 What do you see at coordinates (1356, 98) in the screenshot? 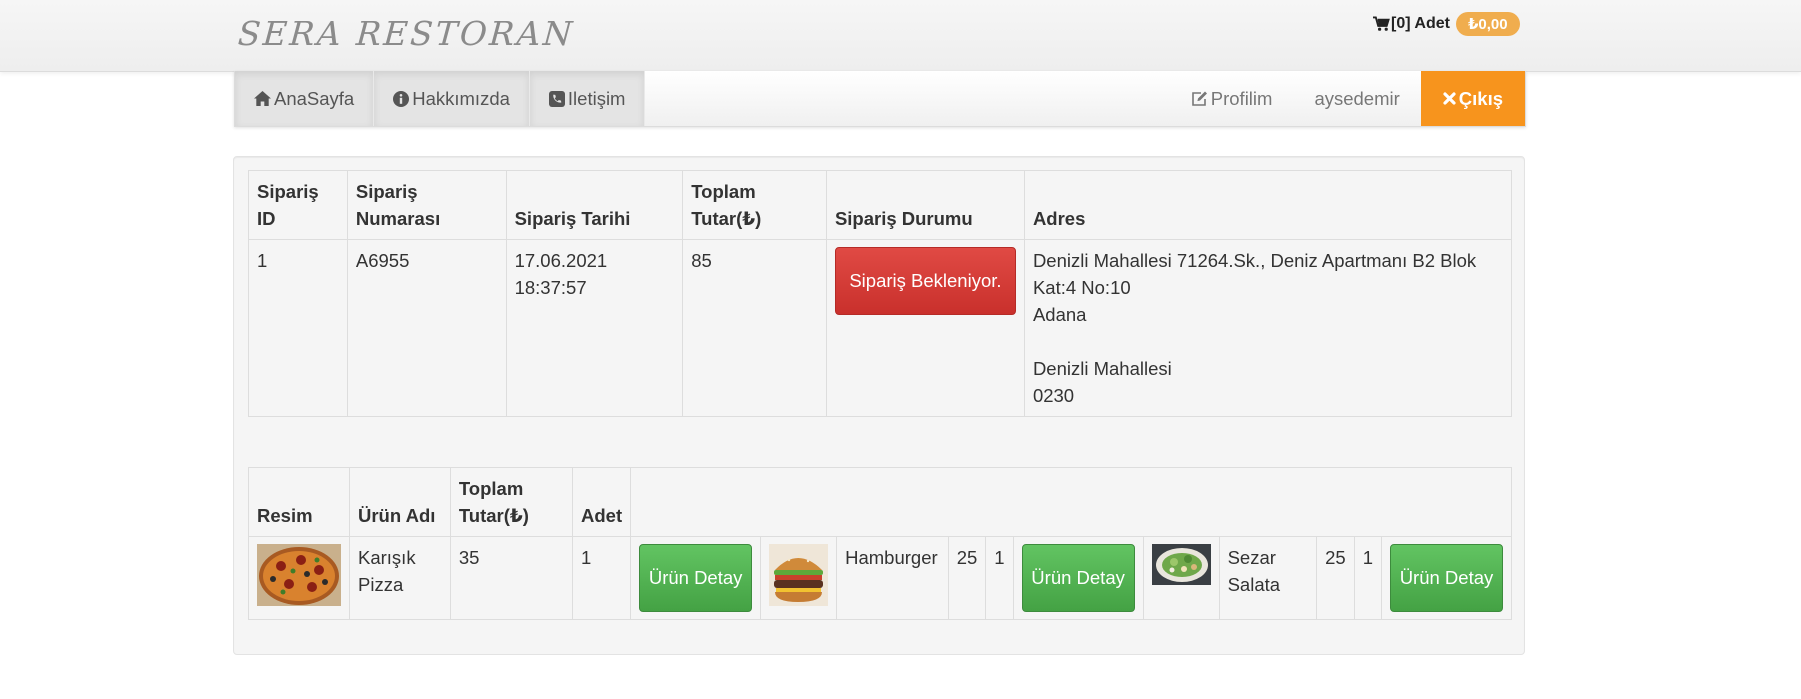
I see `nav-username: aysedemir` at bounding box center [1356, 98].